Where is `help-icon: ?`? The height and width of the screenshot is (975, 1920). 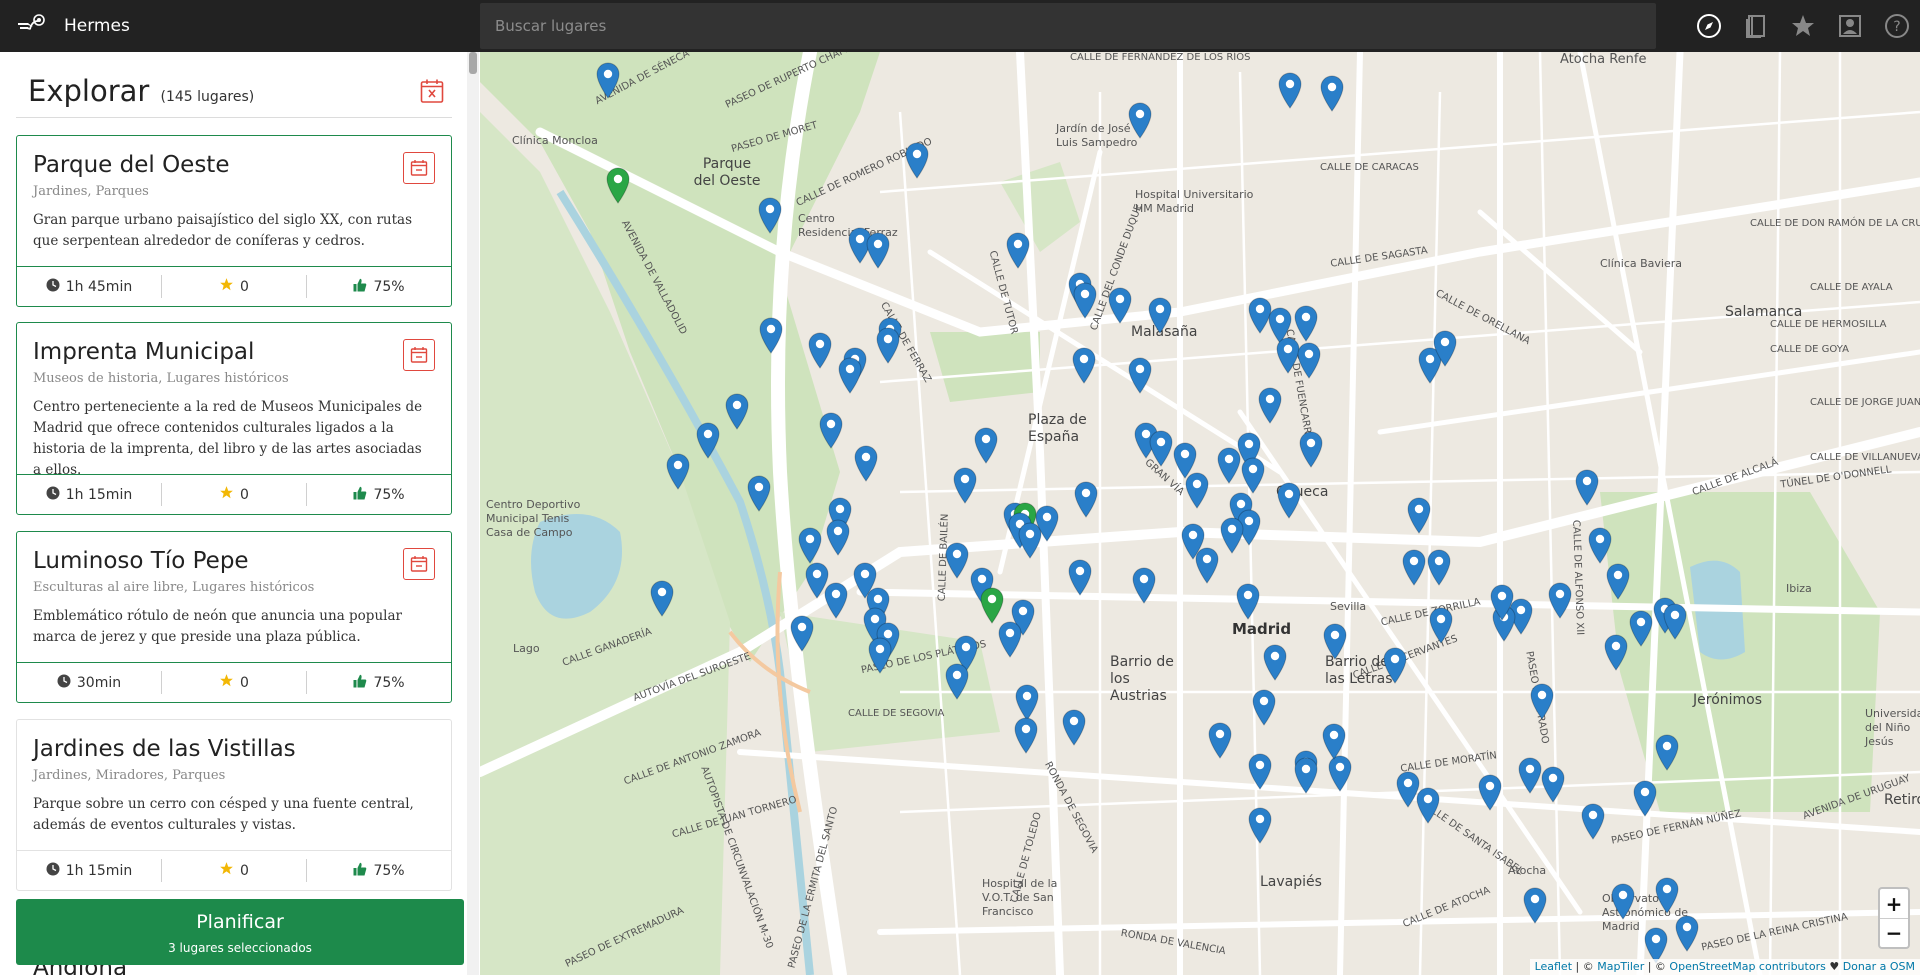
help-icon: ? is located at coordinates (1896, 26).